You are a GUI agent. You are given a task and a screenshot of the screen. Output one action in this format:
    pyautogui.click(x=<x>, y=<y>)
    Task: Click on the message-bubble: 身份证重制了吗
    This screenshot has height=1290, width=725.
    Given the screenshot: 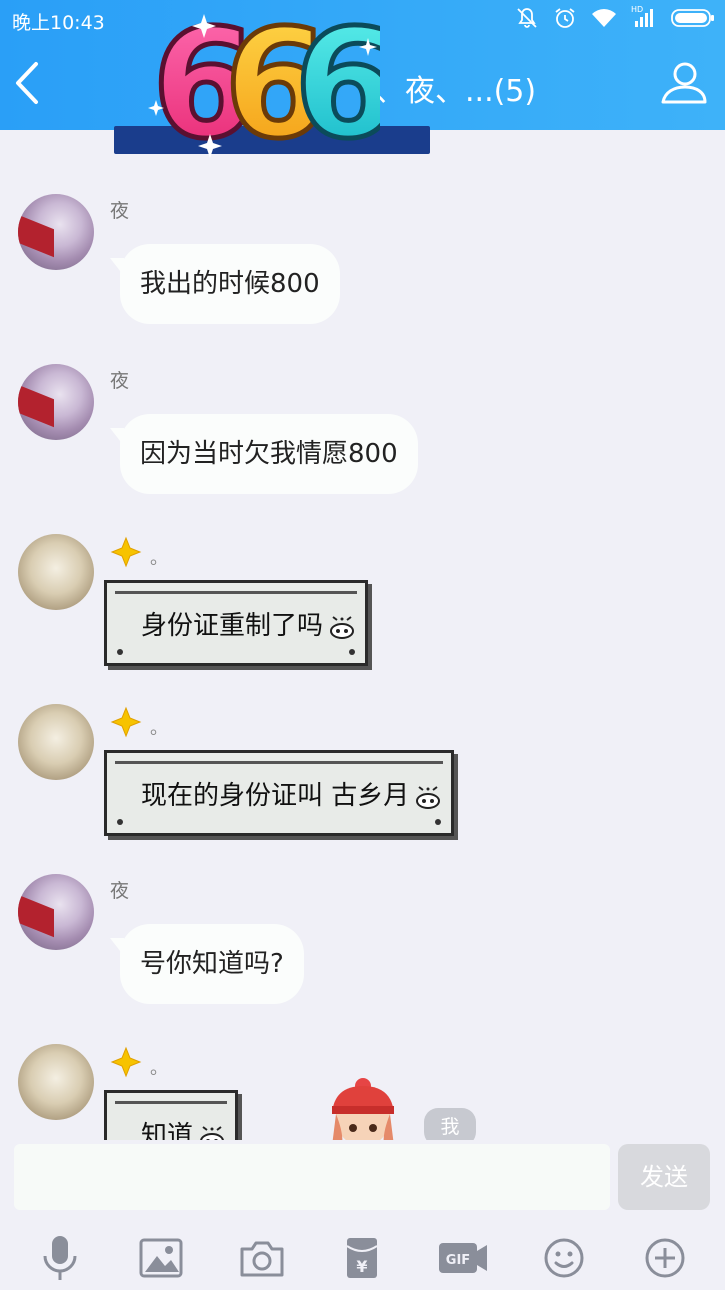 What is the action you would take?
    pyautogui.click(x=236, y=623)
    